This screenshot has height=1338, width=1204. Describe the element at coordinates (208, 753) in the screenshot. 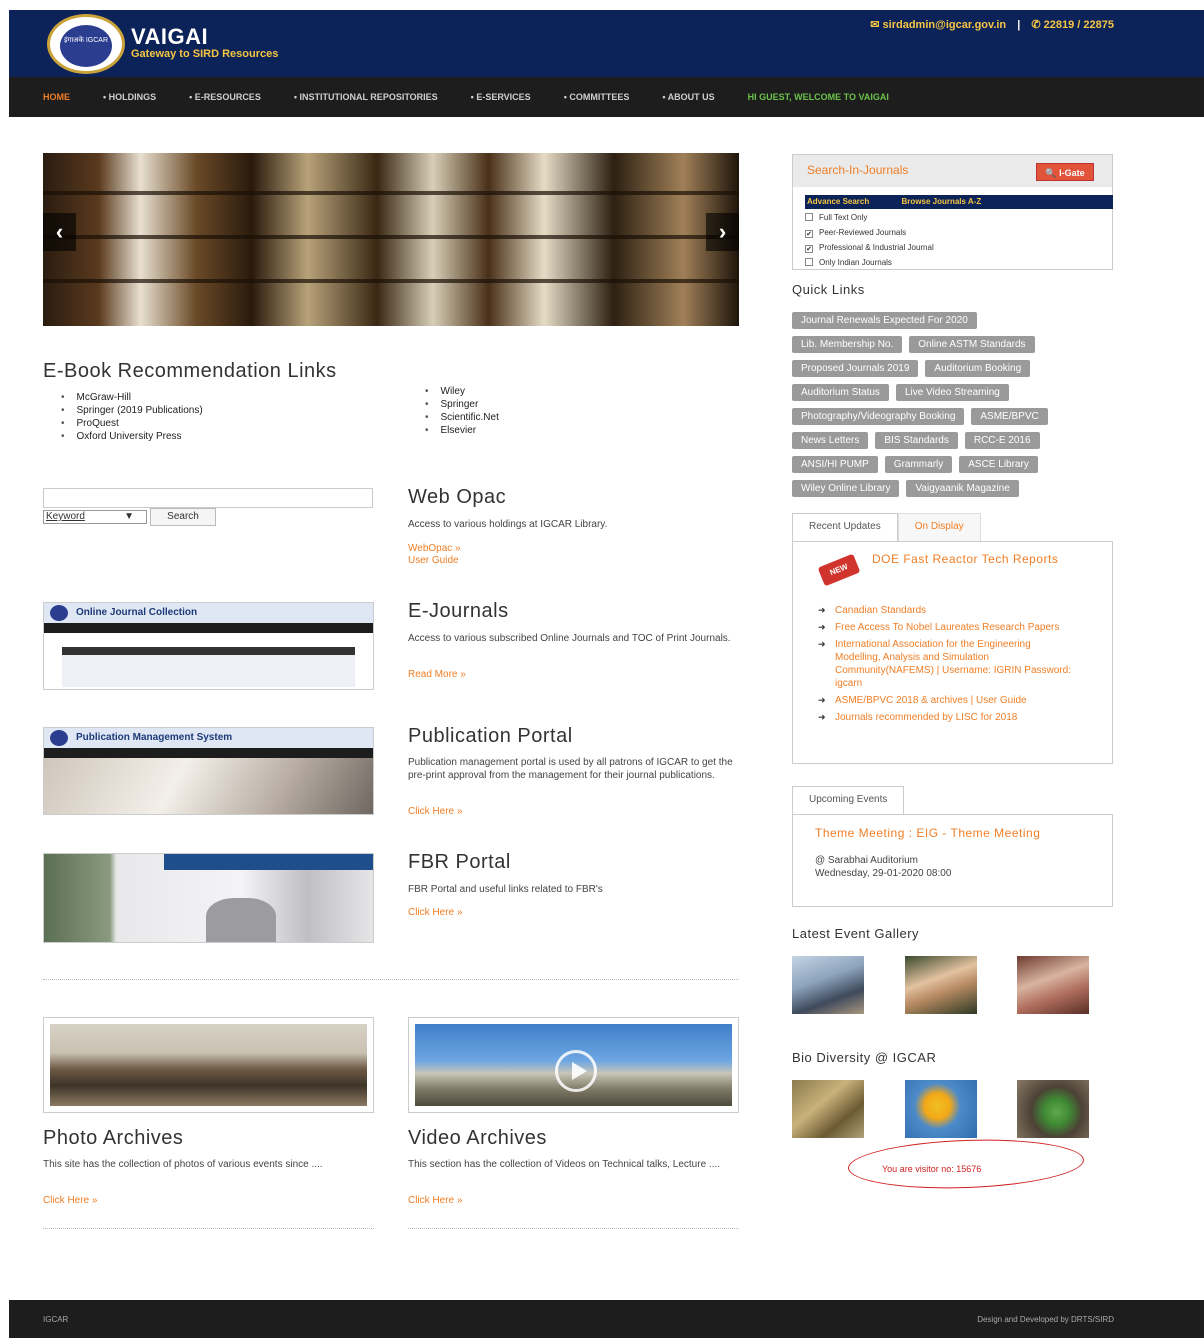

I see `thumb-nav` at that location.